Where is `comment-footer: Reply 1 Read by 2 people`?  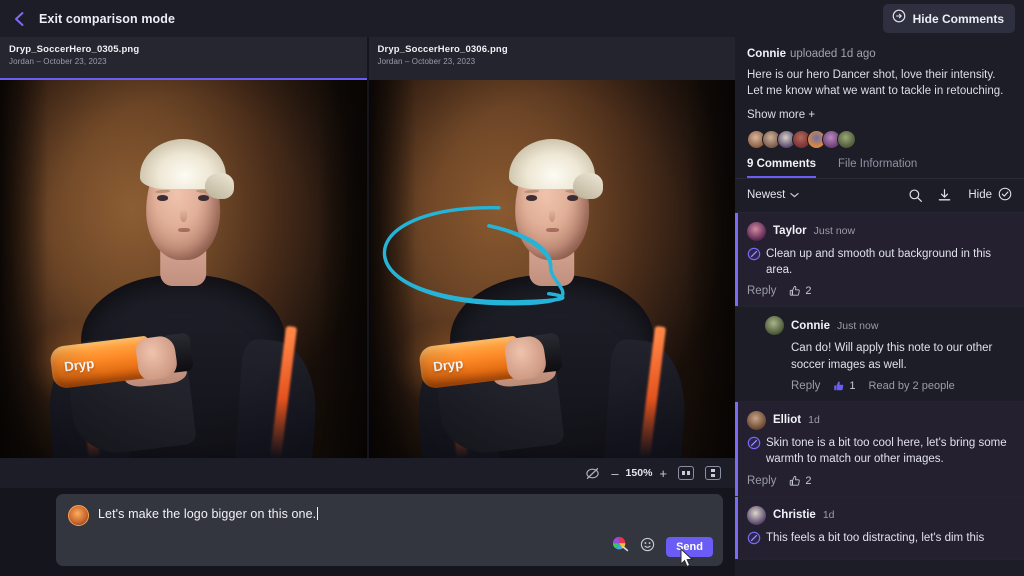
comment-footer: Reply 1 Read by 2 people is located at coordinates (888, 386).